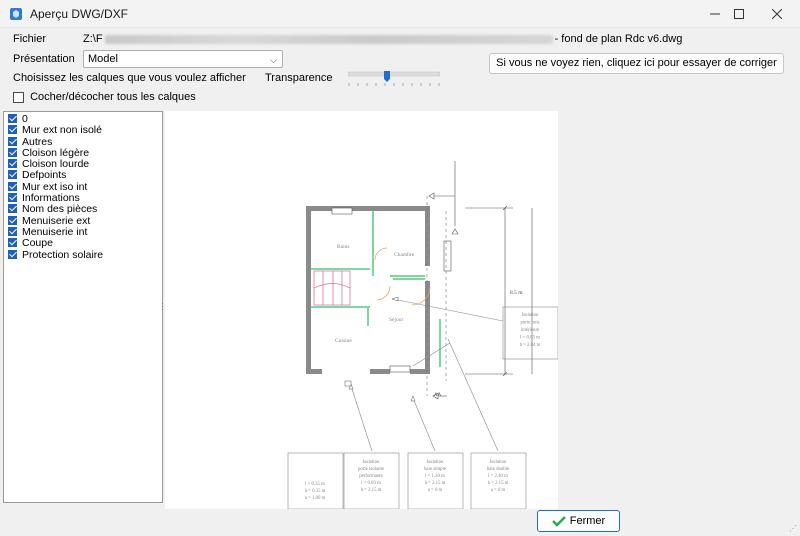 Image resolution: width=800 pixels, height=536 pixels. What do you see at coordinates (55, 186) in the screenshot?
I see `layer-label: Mur ext iso int` at bounding box center [55, 186].